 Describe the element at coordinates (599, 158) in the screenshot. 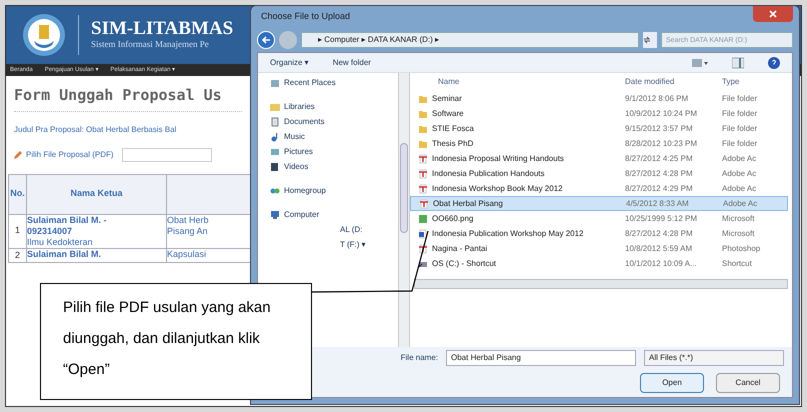

I see `file-row: Indonesia Proposal Writing Handouts 8/27/2012 4:25 PM Adobe Ac` at that location.